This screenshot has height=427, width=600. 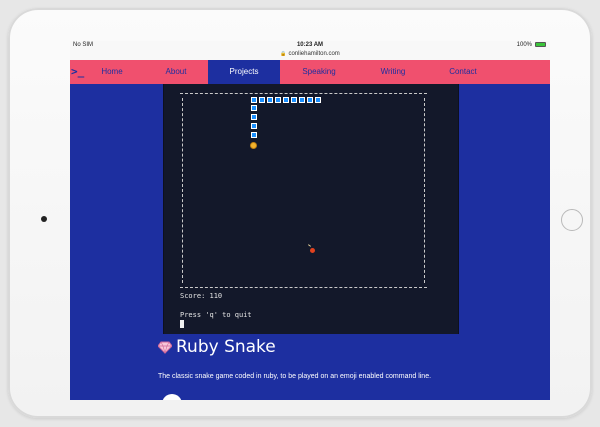 What do you see at coordinates (182, 324) in the screenshot?
I see `terminal-cursor` at bounding box center [182, 324].